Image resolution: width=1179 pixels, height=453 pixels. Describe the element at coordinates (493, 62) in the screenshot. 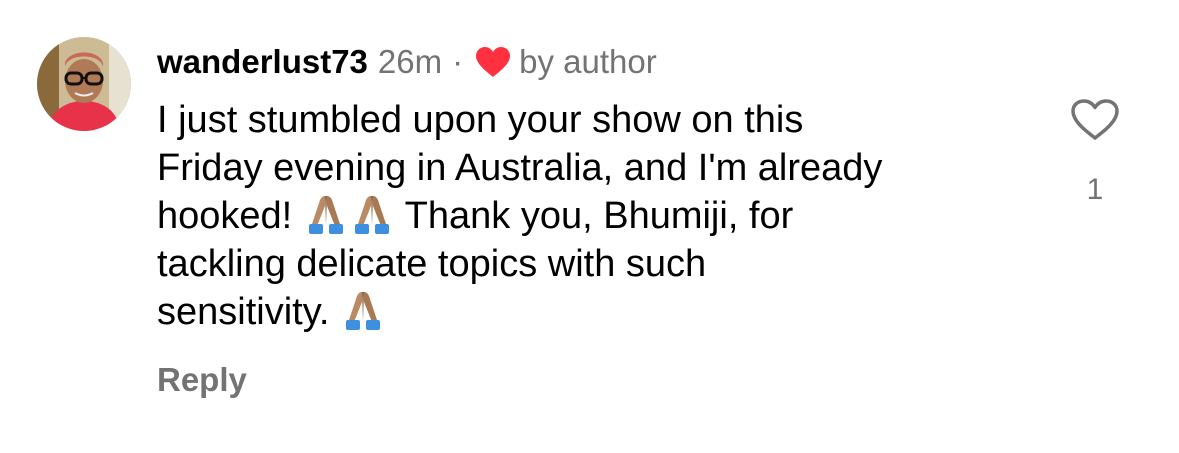

I see `heart-icon` at that location.